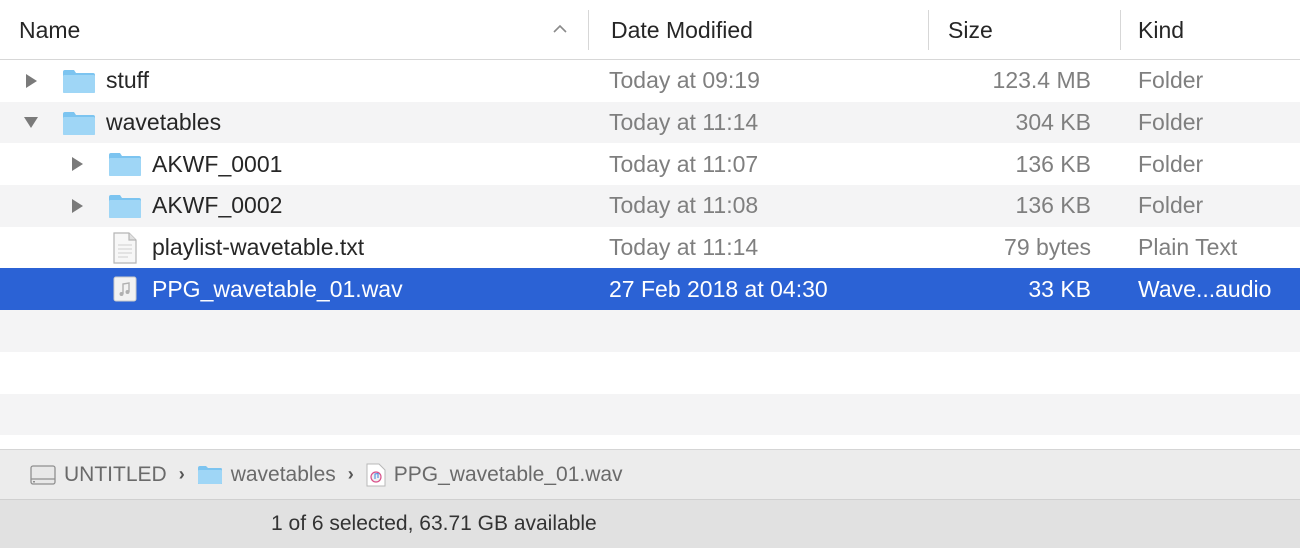  Describe the element at coordinates (164, 122) in the screenshot. I see `file-name: wavetables` at that location.